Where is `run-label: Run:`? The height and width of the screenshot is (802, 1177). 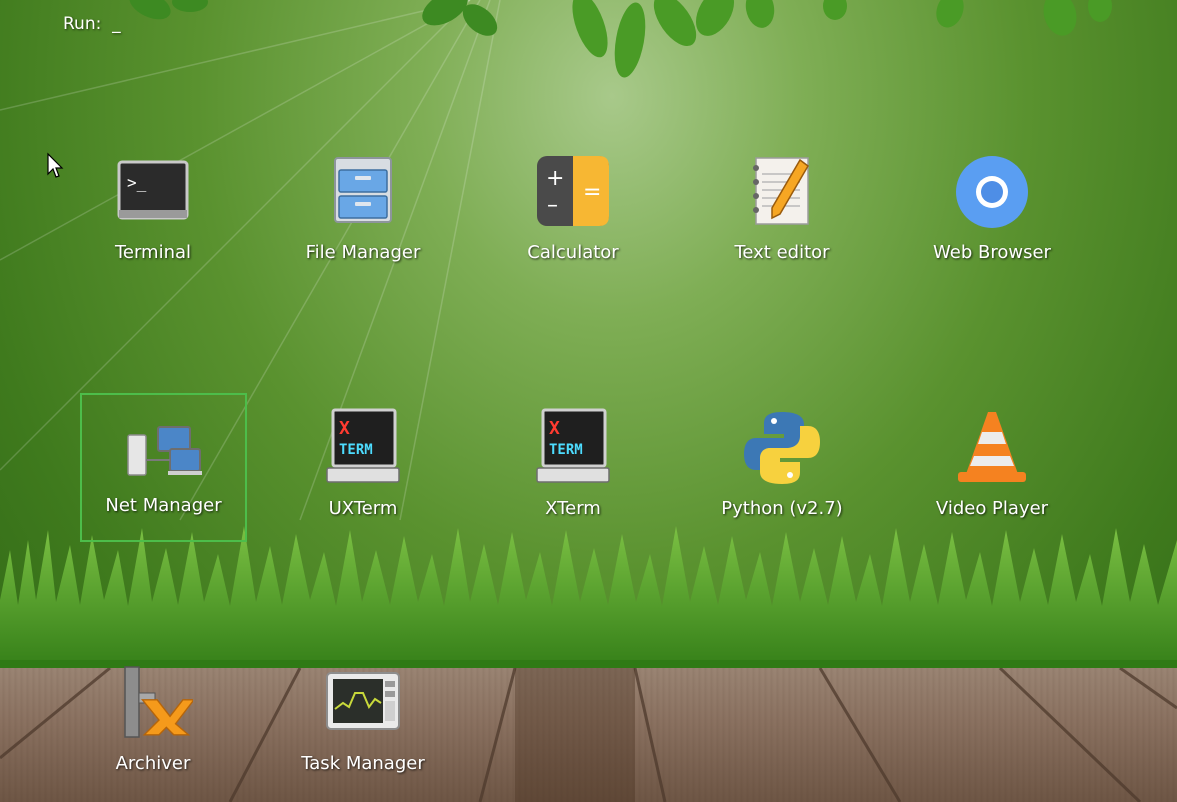 run-label: Run: is located at coordinates (82, 24).